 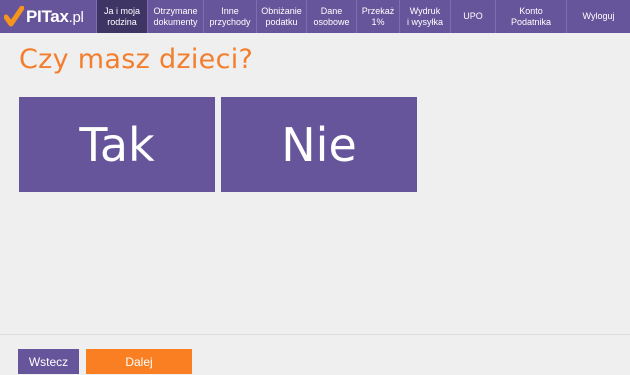 I want to click on nav-item-label: Dane, so click(x=331, y=10).